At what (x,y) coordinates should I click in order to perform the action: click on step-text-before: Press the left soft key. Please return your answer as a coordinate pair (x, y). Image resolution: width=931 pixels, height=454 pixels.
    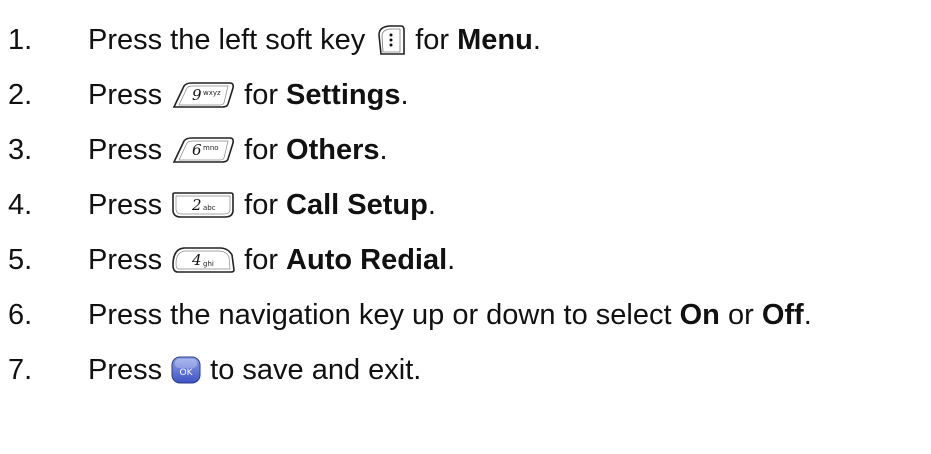
    Looking at the image, I should click on (227, 39).